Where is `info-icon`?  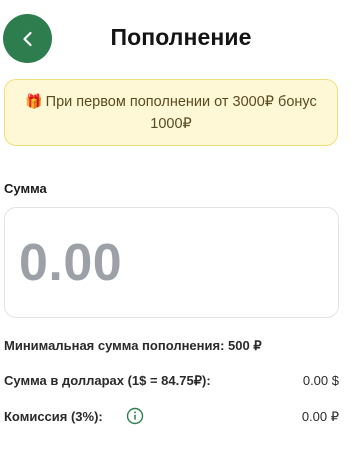 info-icon is located at coordinates (135, 416).